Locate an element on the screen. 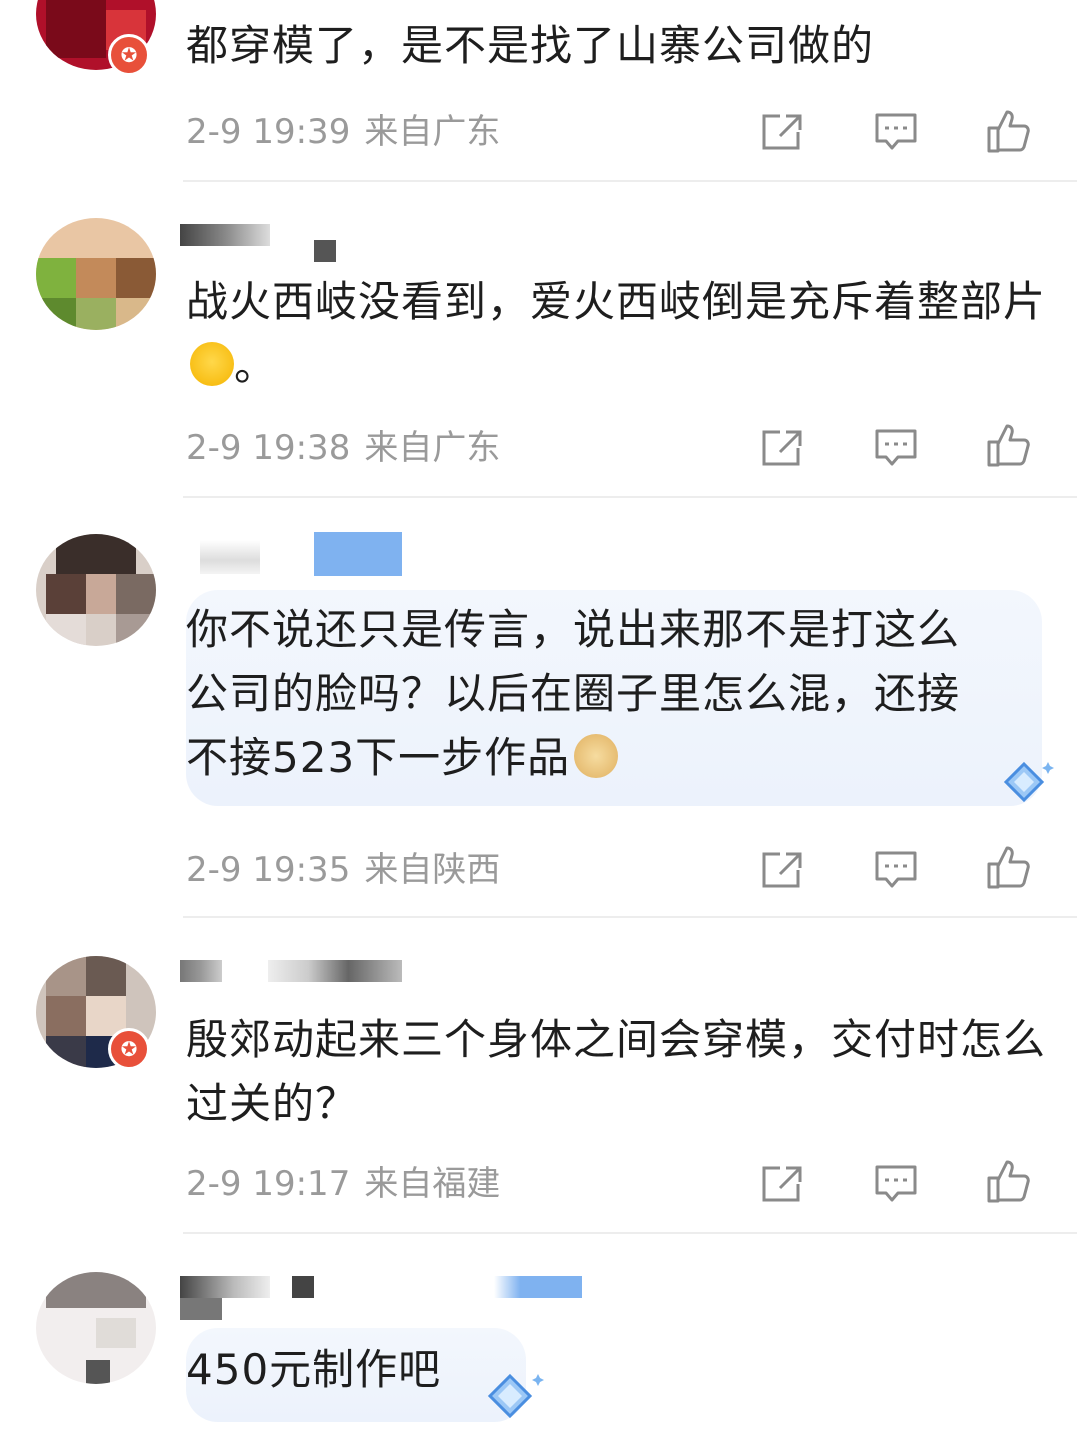 The image size is (1077, 1432). comment-location: 来自福建 is located at coordinates (432, 1184).